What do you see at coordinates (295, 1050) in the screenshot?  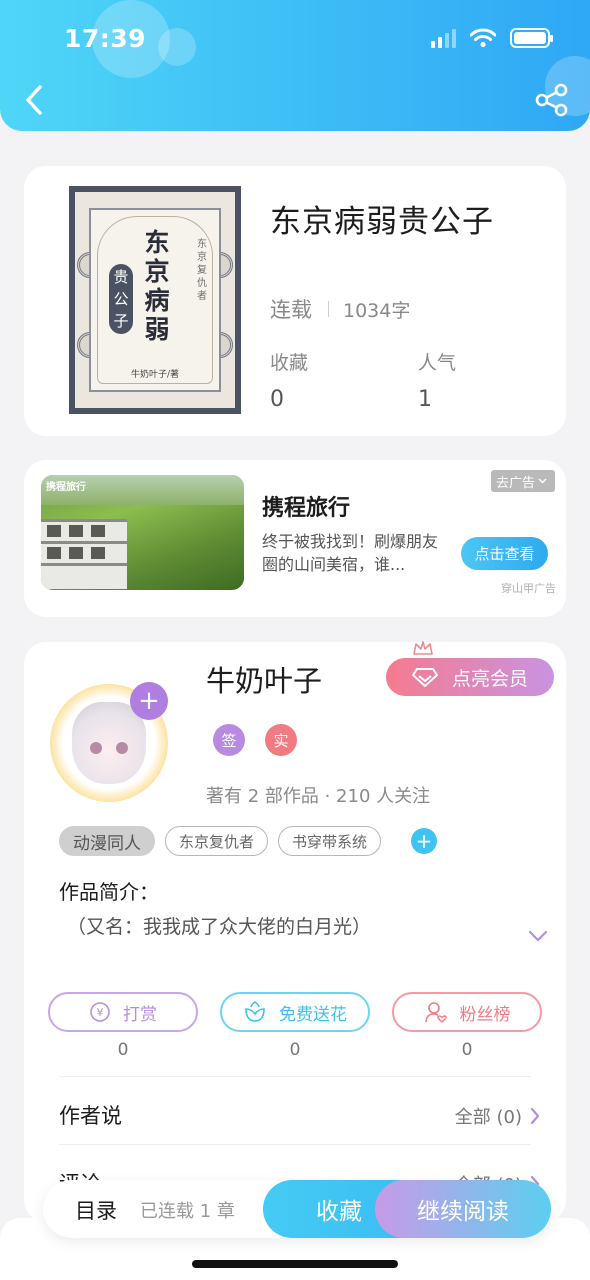 I see `flower-count: 0` at bounding box center [295, 1050].